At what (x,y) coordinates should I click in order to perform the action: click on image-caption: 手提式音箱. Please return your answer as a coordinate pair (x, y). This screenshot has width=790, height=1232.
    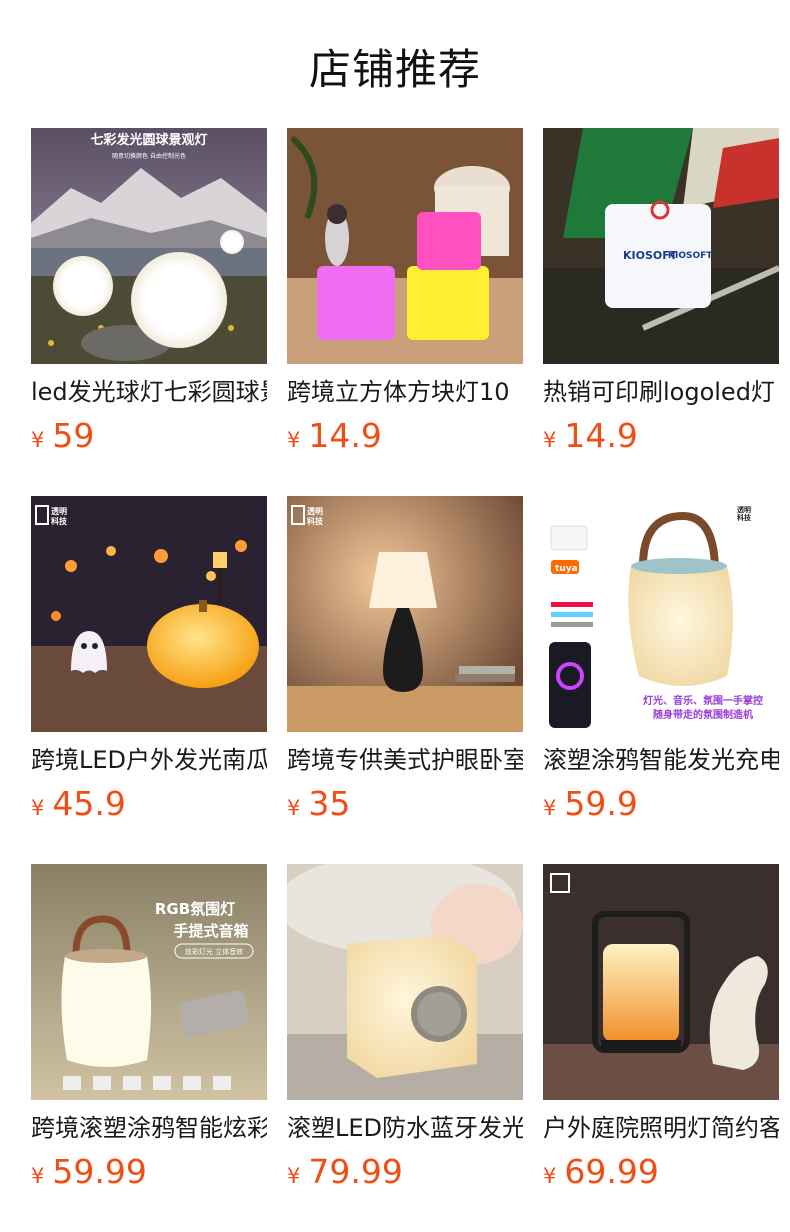
    Looking at the image, I should click on (210, 931).